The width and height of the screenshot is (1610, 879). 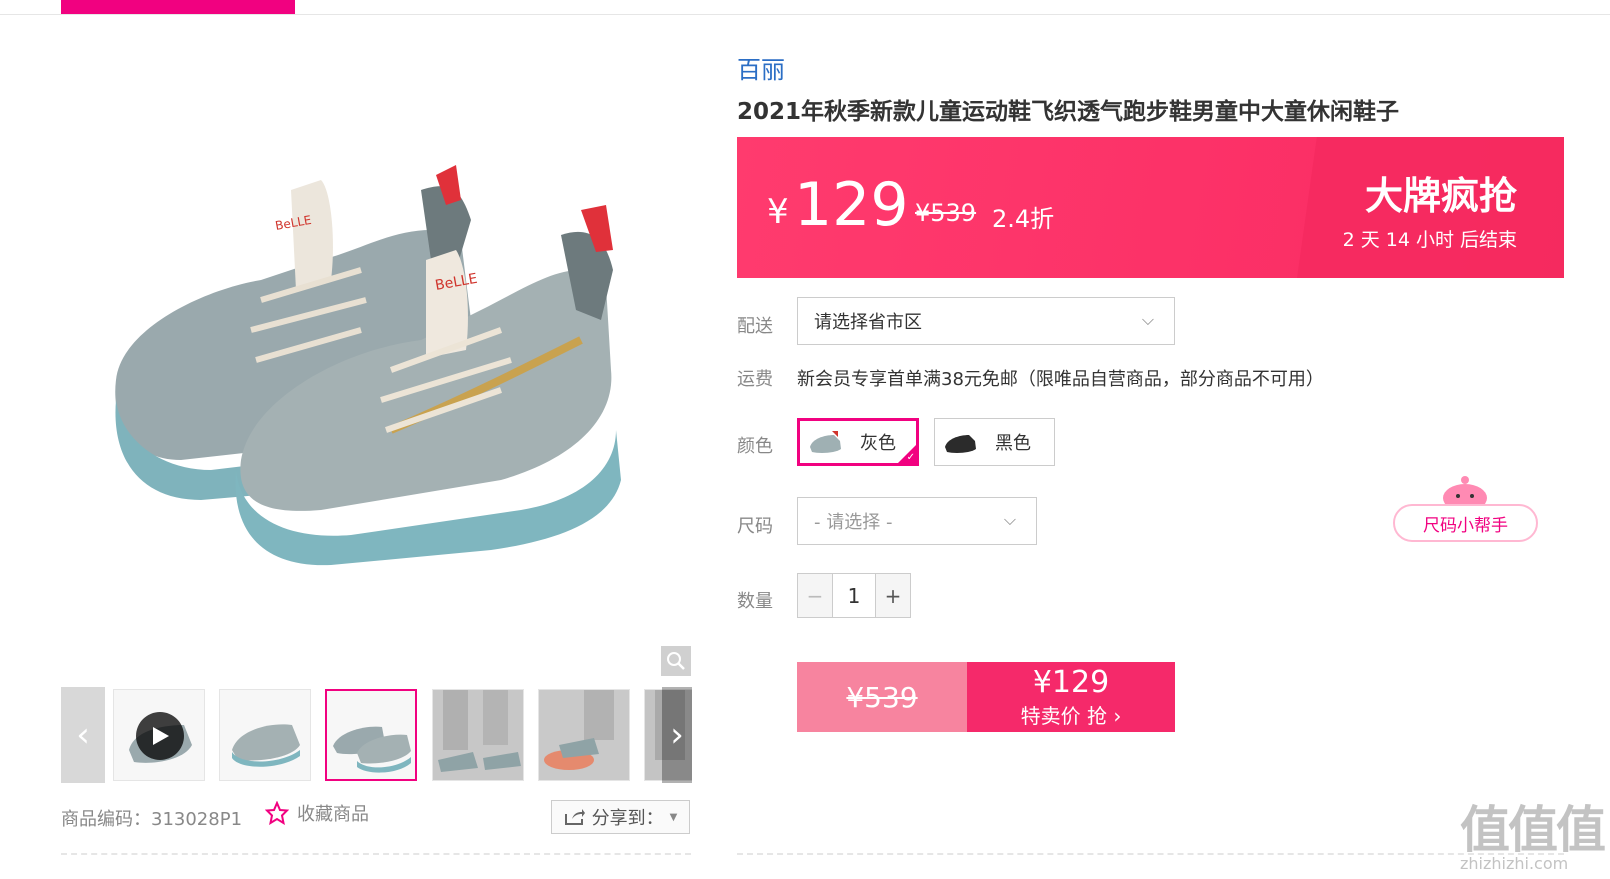 I want to click on sneaker-illustration: BeLLE BeLLE, so click(x=368, y=365).